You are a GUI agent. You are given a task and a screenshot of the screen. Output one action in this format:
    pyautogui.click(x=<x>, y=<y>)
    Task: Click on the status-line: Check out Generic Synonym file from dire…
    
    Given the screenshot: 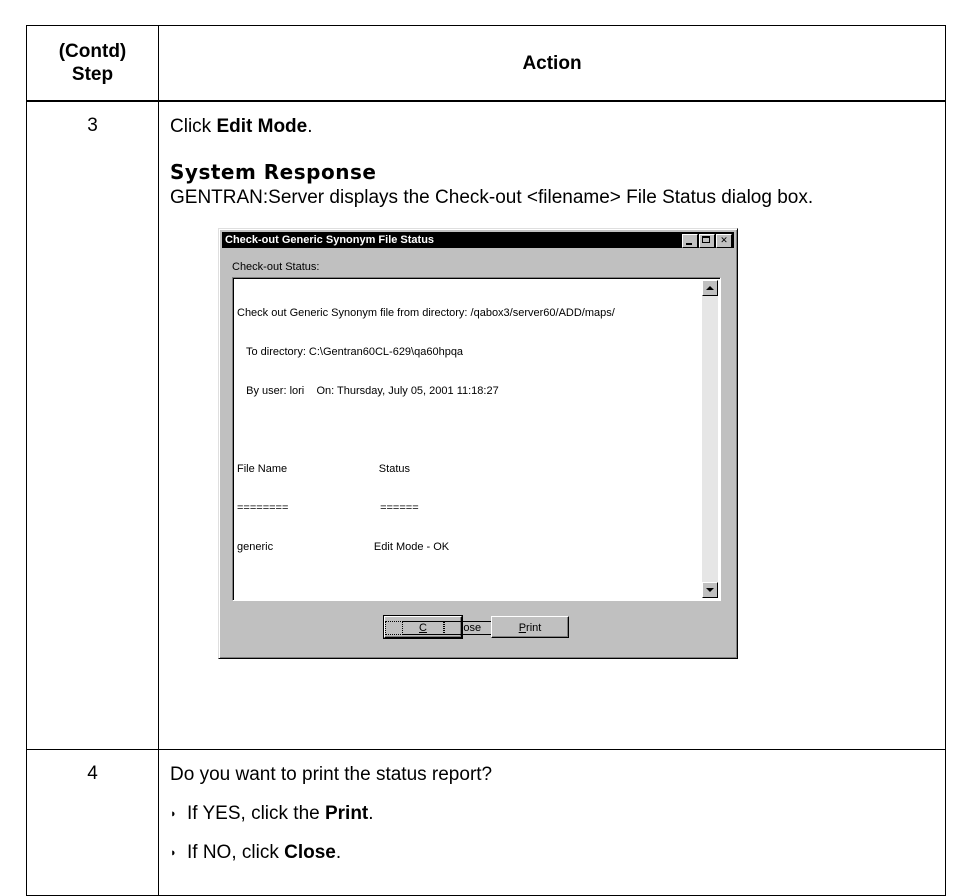 What is the action you would take?
    pyautogui.click(x=426, y=313)
    